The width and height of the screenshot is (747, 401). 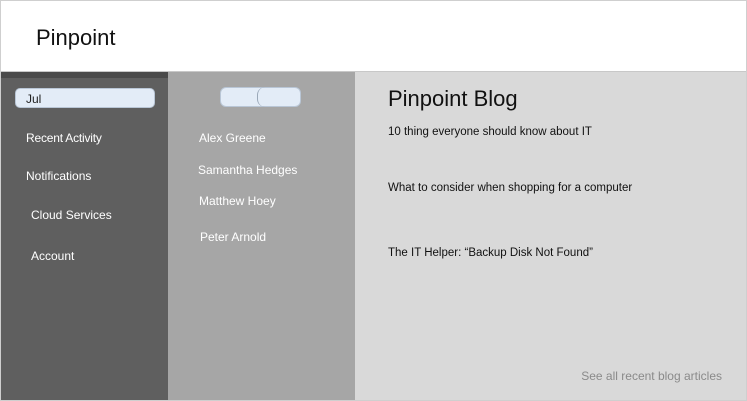 What do you see at coordinates (71, 215) in the screenshot?
I see `sidebar-item-cloud-services: Cloud Services` at bounding box center [71, 215].